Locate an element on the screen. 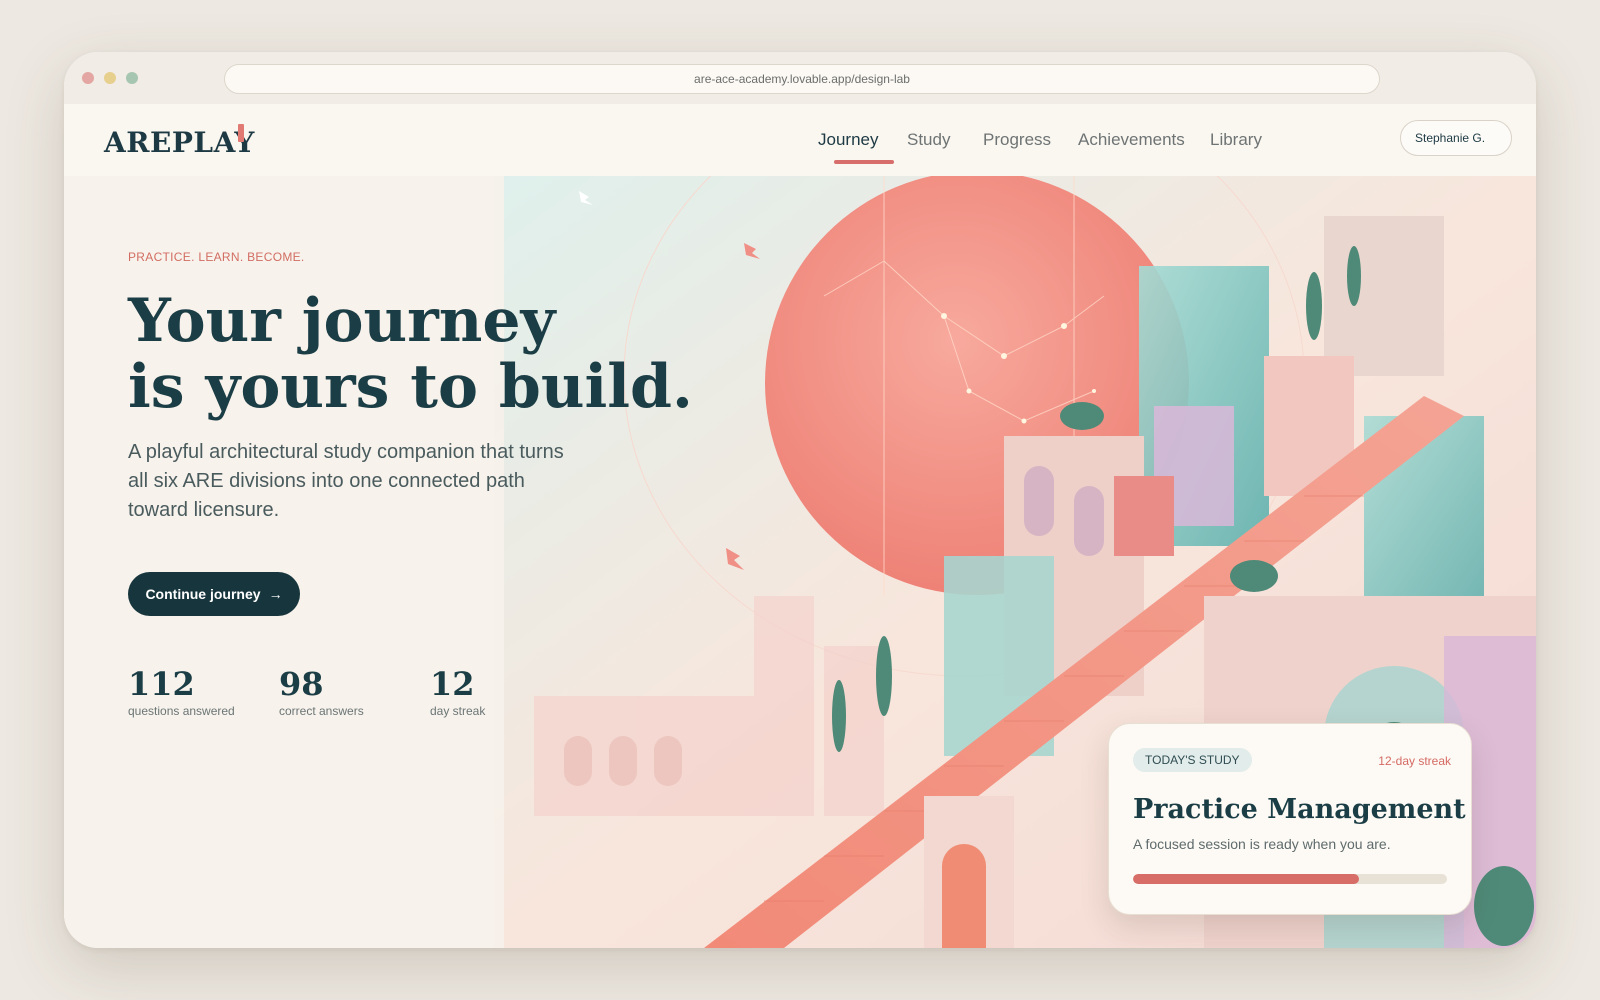  nav-active-indicator is located at coordinates (864, 162).